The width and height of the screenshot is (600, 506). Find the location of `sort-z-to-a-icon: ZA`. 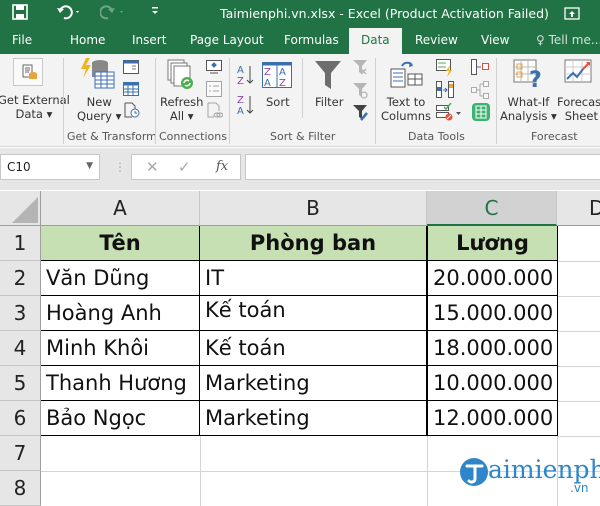

sort-z-to-a-icon: ZA is located at coordinates (246, 107).